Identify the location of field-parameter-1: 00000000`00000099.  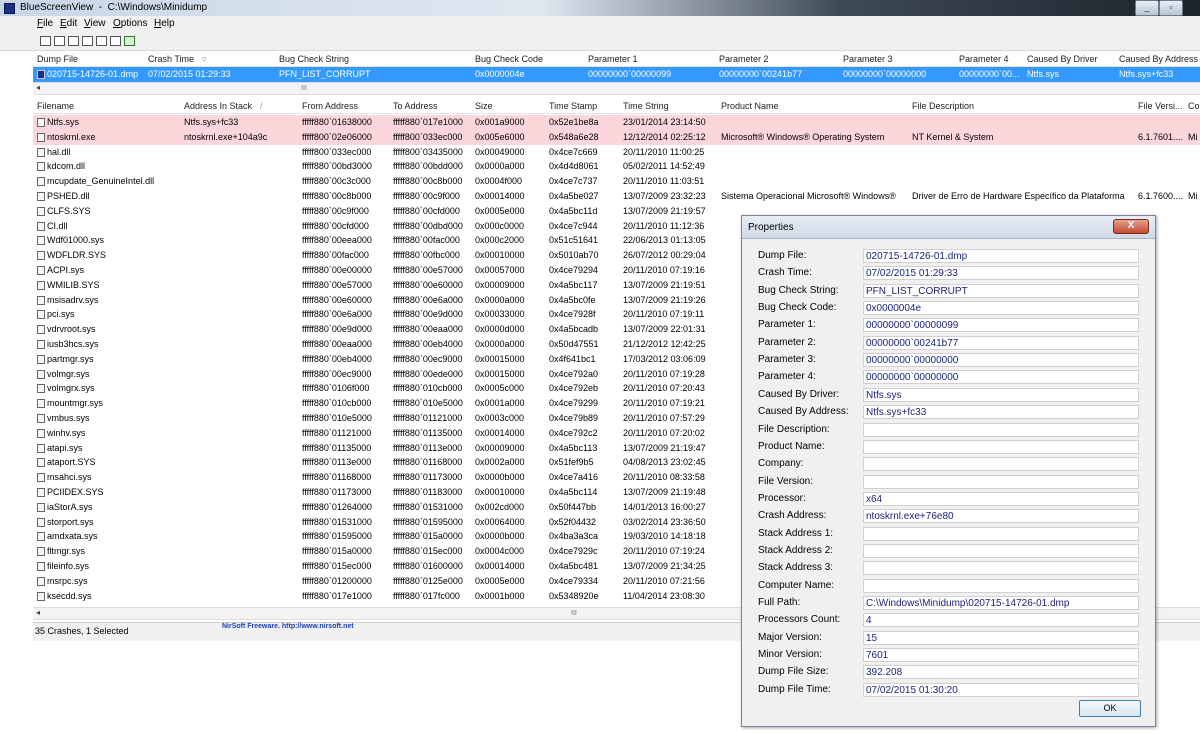
(1001, 325).